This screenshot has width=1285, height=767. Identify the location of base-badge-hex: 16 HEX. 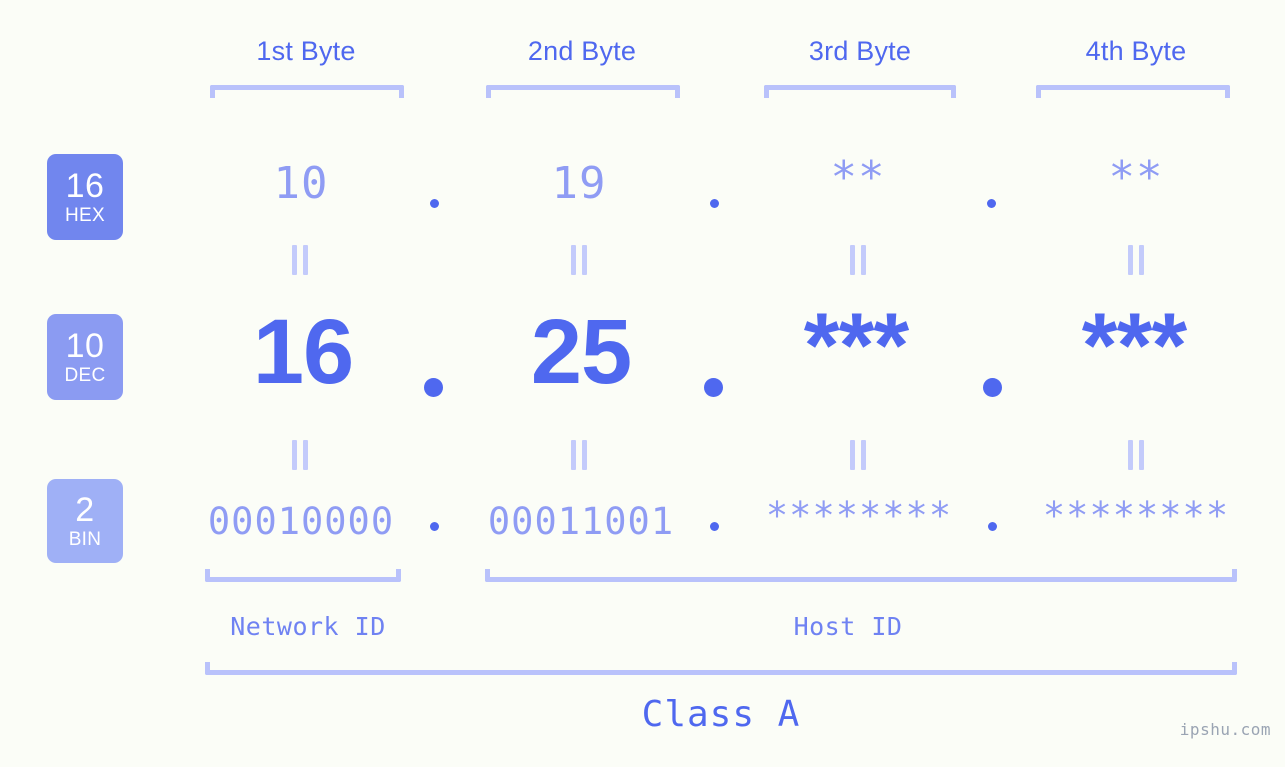
(85, 197).